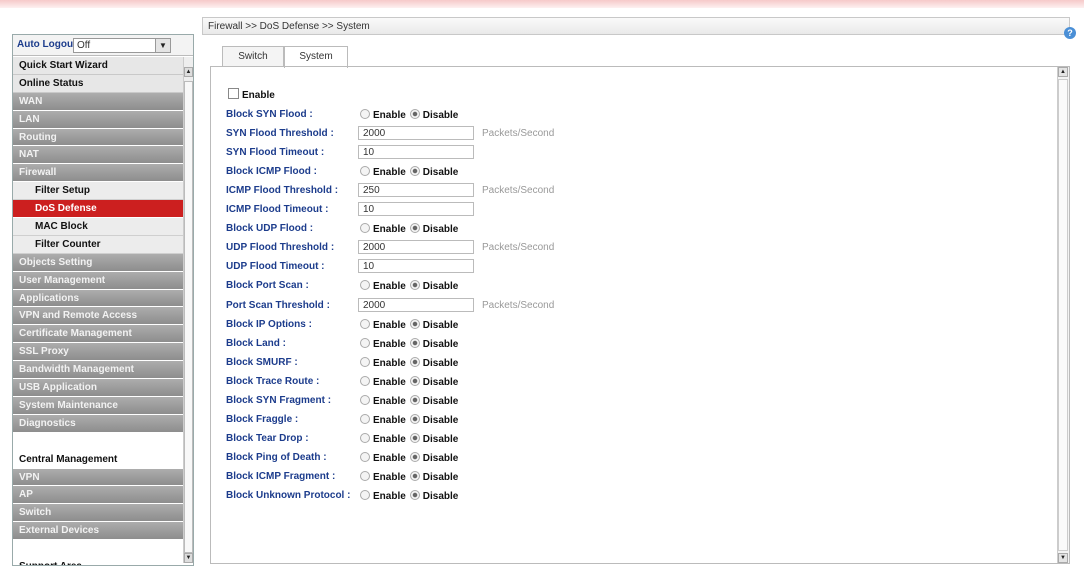 The width and height of the screenshot is (1084, 566). Describe the element at coordinates (98, 334) in the screenshot. I see `sidebar-item-certificate-management: Certificate Management` at that location.